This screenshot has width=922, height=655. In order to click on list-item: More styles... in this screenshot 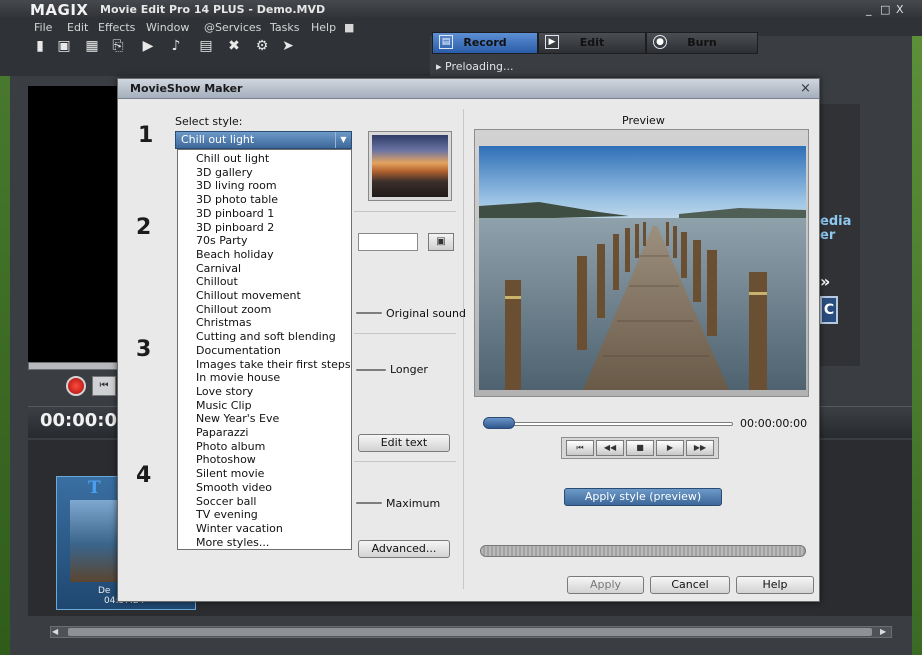, I will do `click(232, 542)`.